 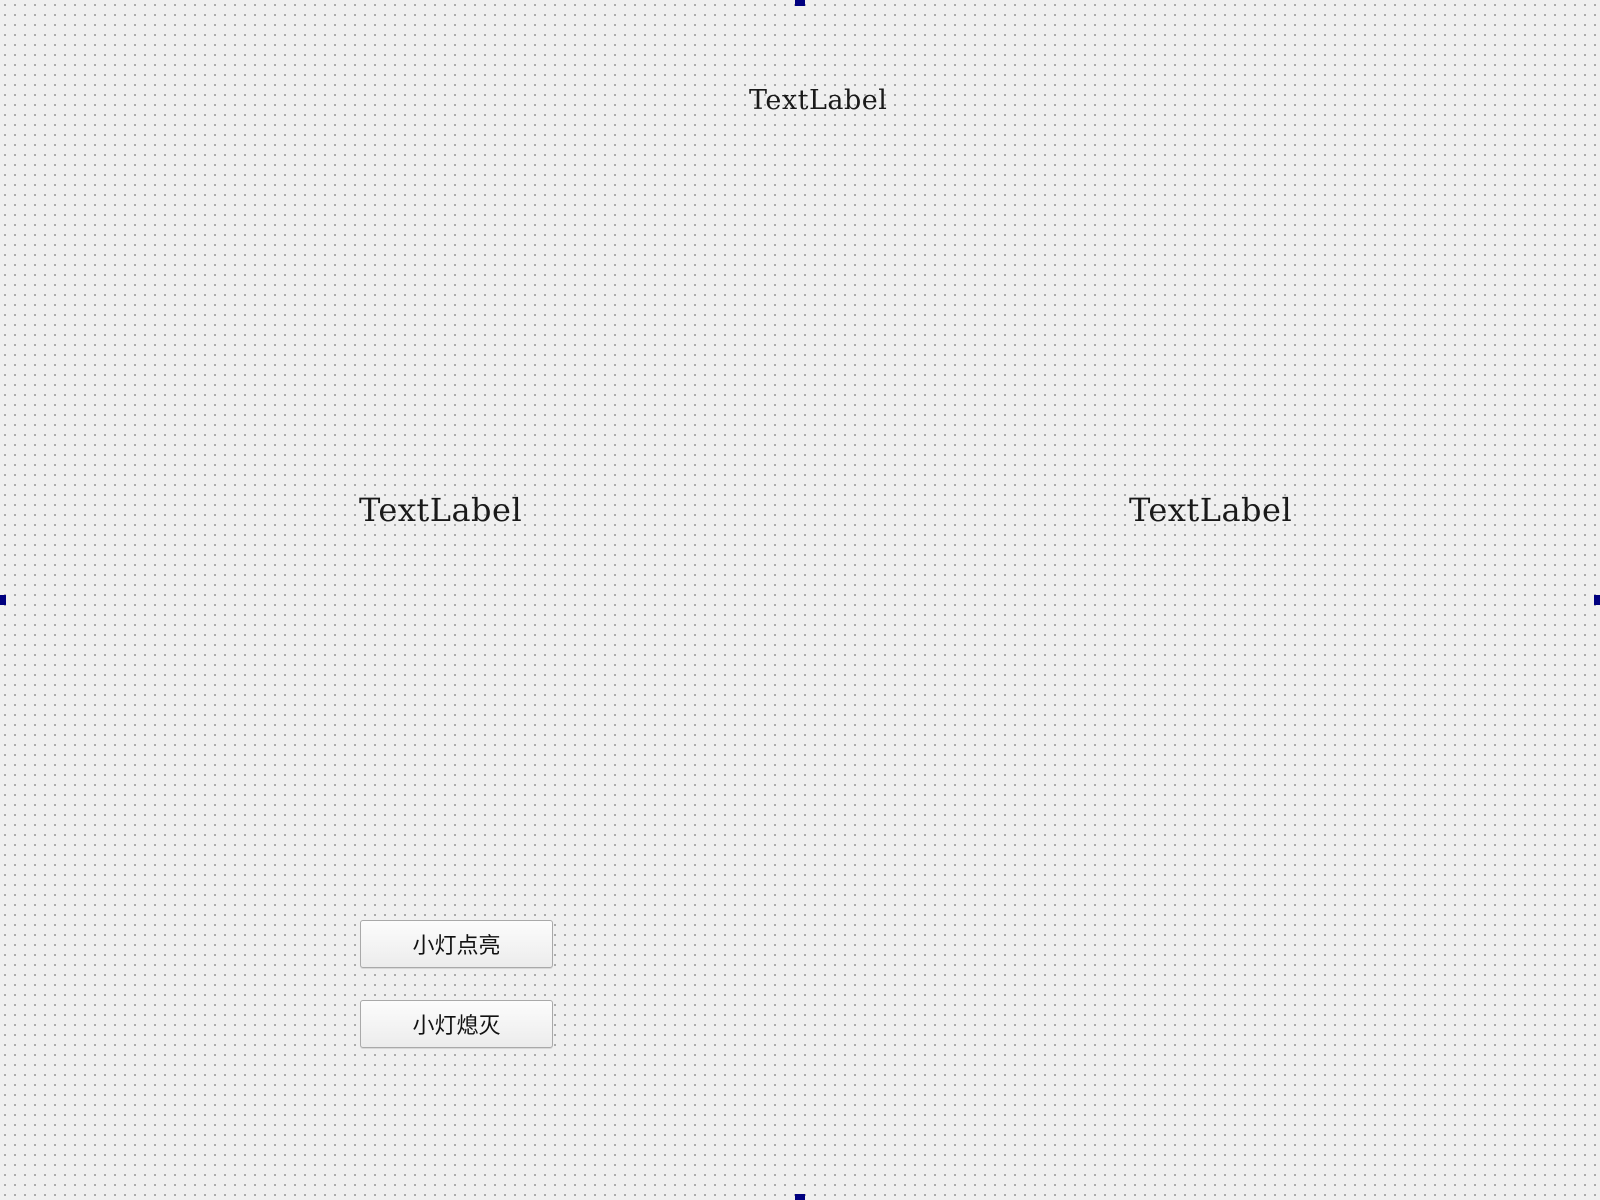 What do you see at coordinates (1210, 510) in the screenshot?
I see `text-label-right: TextLabel` at bounding box center [1210, 510].